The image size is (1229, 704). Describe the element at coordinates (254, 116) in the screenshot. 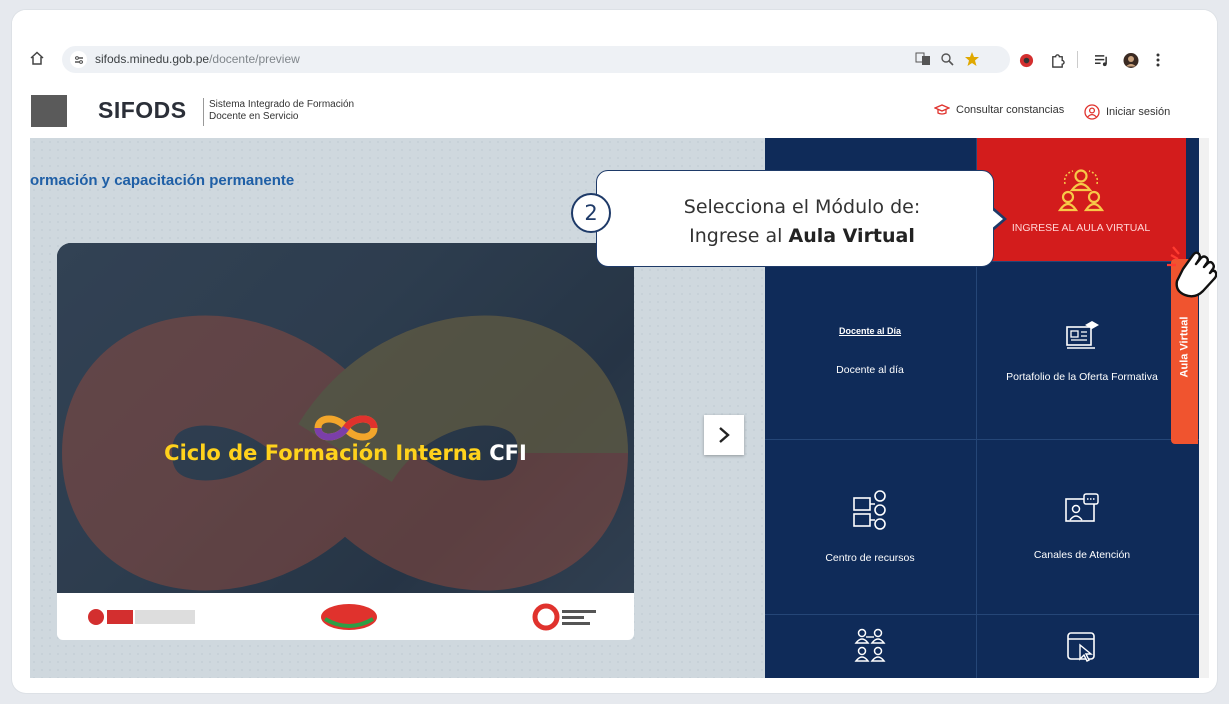

I see `brand-subtitle-line2: Docente en Servicio` at that location.